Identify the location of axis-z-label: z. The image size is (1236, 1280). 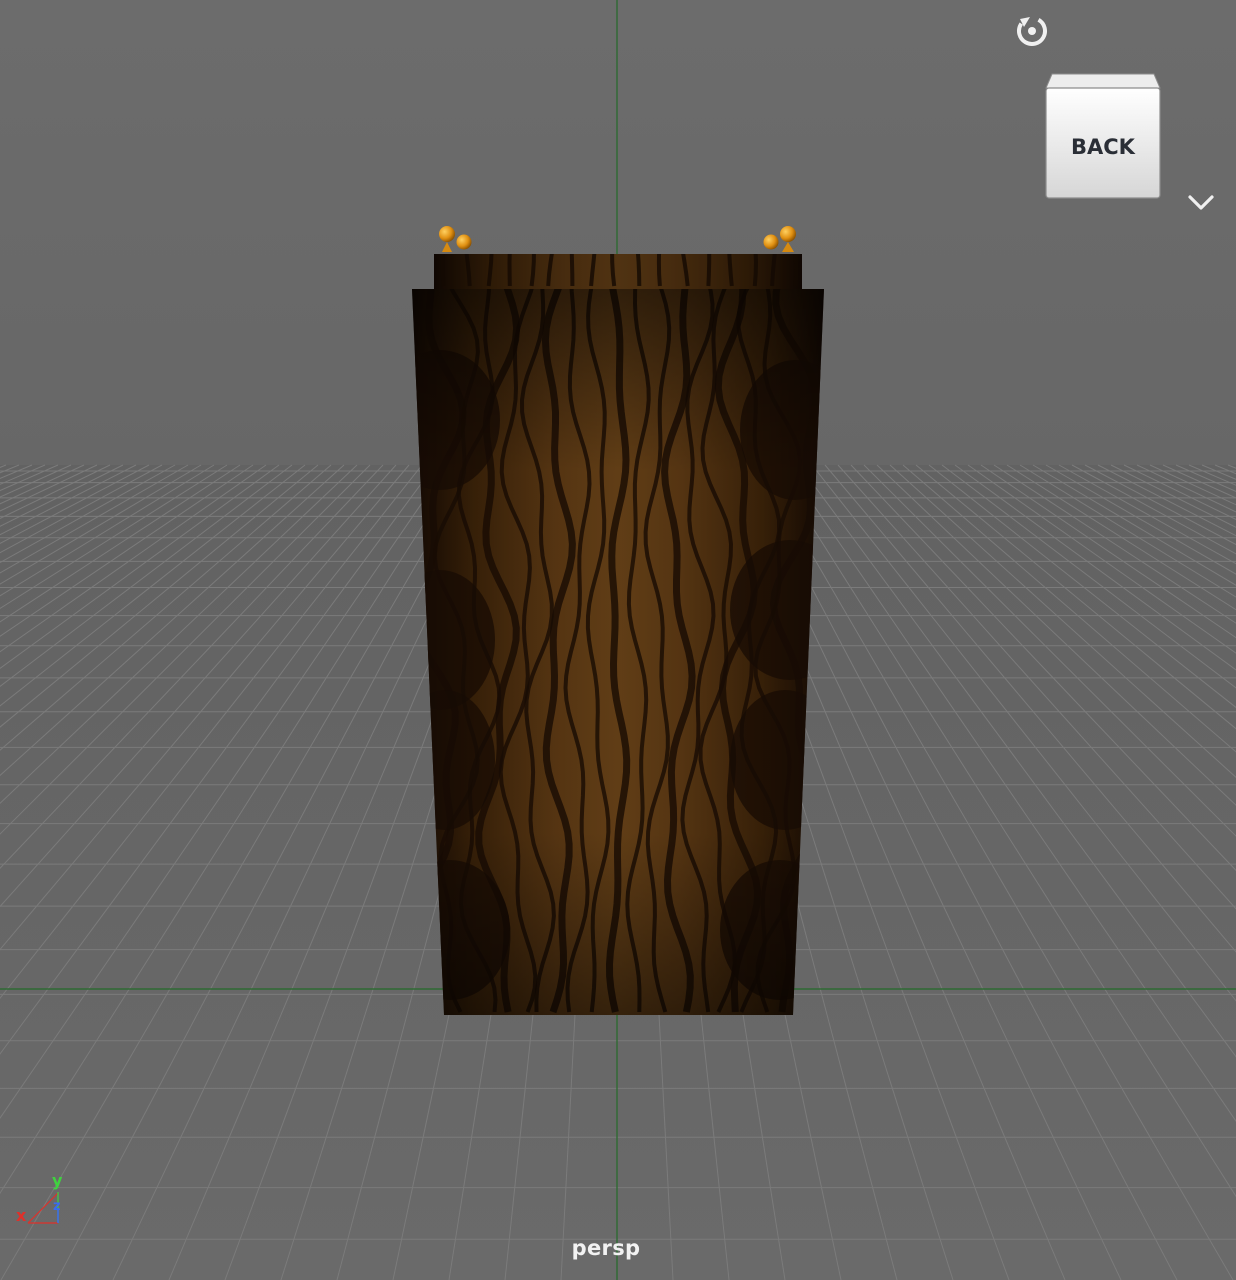
(57, 1206).